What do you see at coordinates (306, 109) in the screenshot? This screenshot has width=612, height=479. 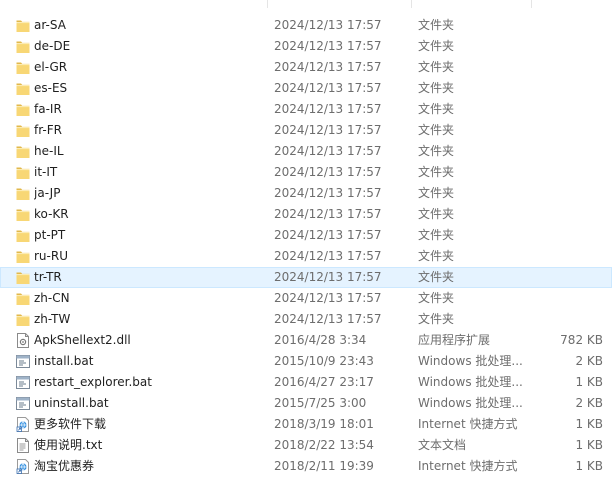 I see `file-row: fa-IR 2024/12/13 17:57 文件夹` at bounding box center [306, 109].